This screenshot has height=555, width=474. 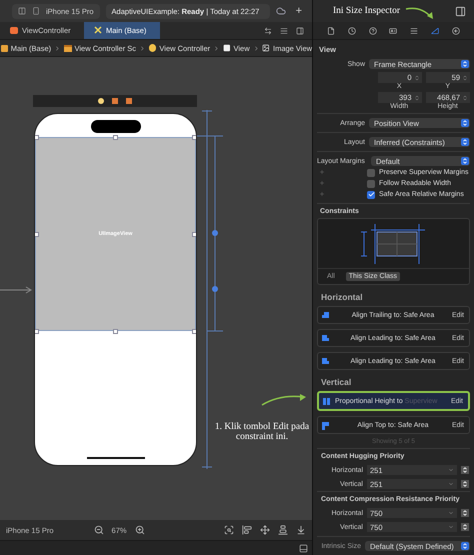 I want to click on annotation-title: Ini Size Inspector, so click(x=366, y=11).